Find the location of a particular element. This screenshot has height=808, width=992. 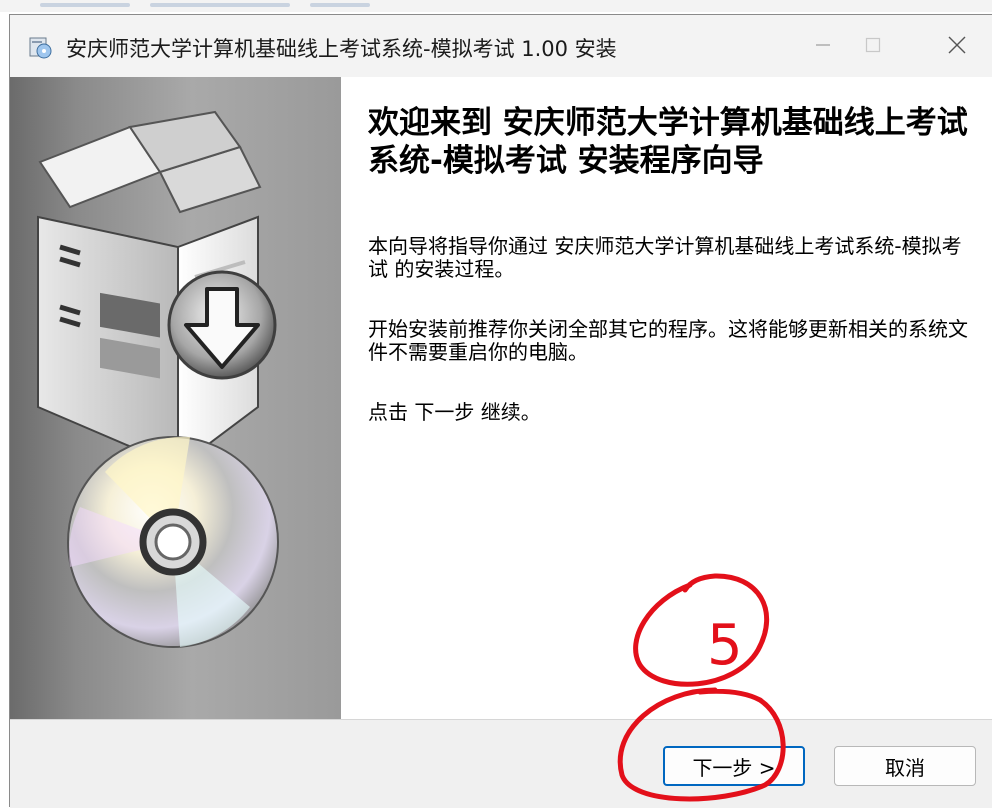

title-bar: 安庆师范大学计算机基础线上考试系统-模拟考试 1.00 安装 is located at coordinates (501, 46).